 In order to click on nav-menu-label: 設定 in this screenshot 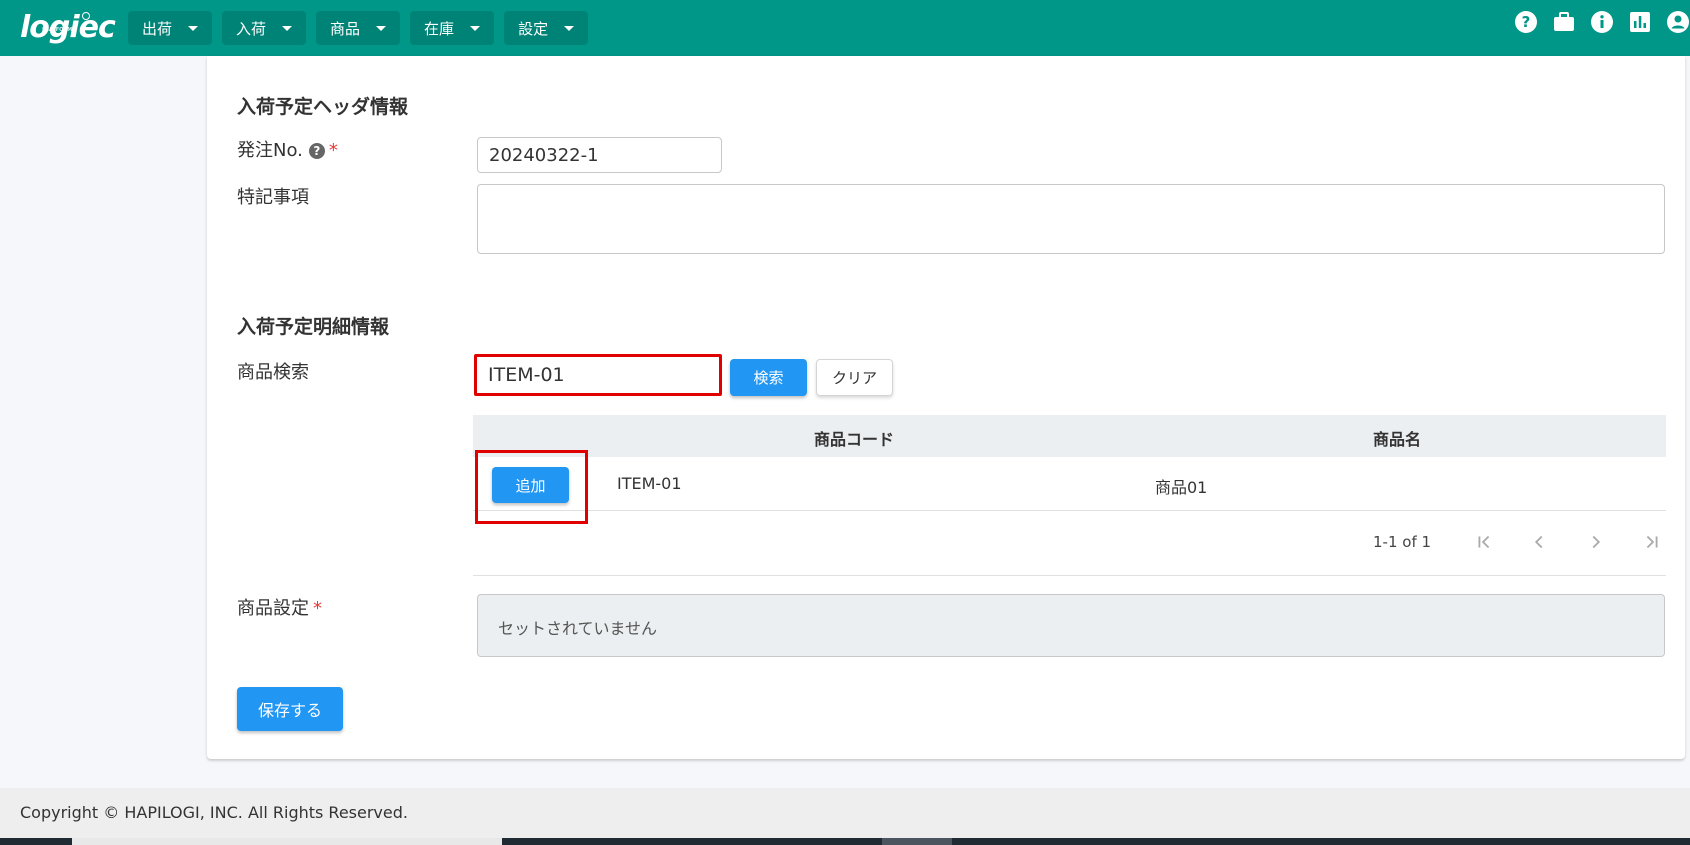, I will do `click(533, 28)`.